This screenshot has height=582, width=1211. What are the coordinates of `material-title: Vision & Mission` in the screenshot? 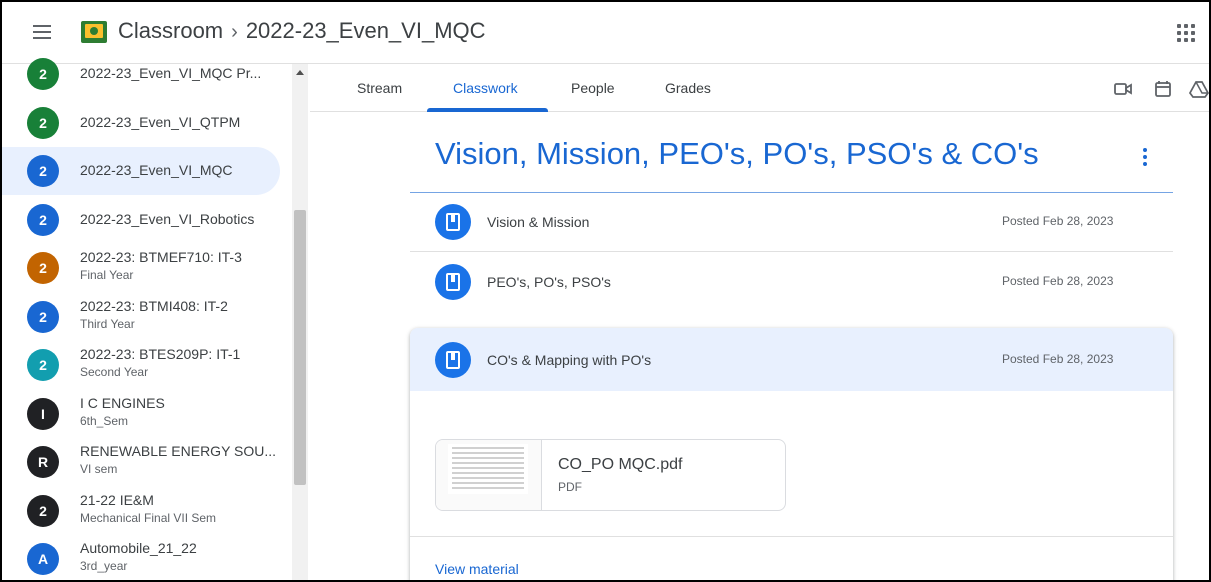 It's located at (538, 222).